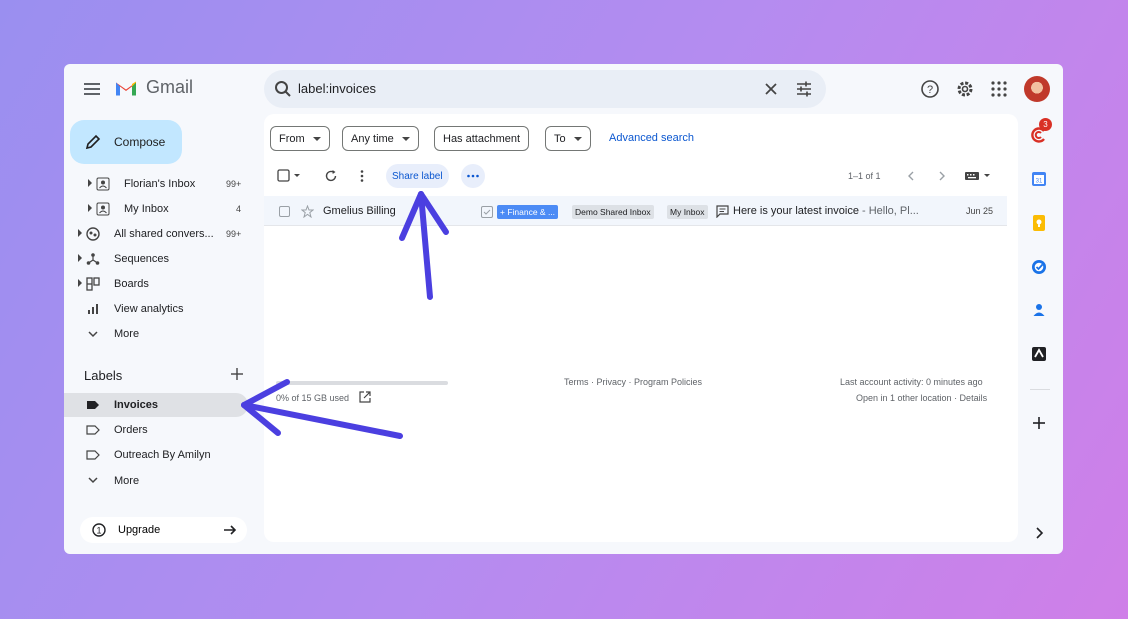 The image size is (1128, 619). I want to click on analytics-icon, so click(93, 309).